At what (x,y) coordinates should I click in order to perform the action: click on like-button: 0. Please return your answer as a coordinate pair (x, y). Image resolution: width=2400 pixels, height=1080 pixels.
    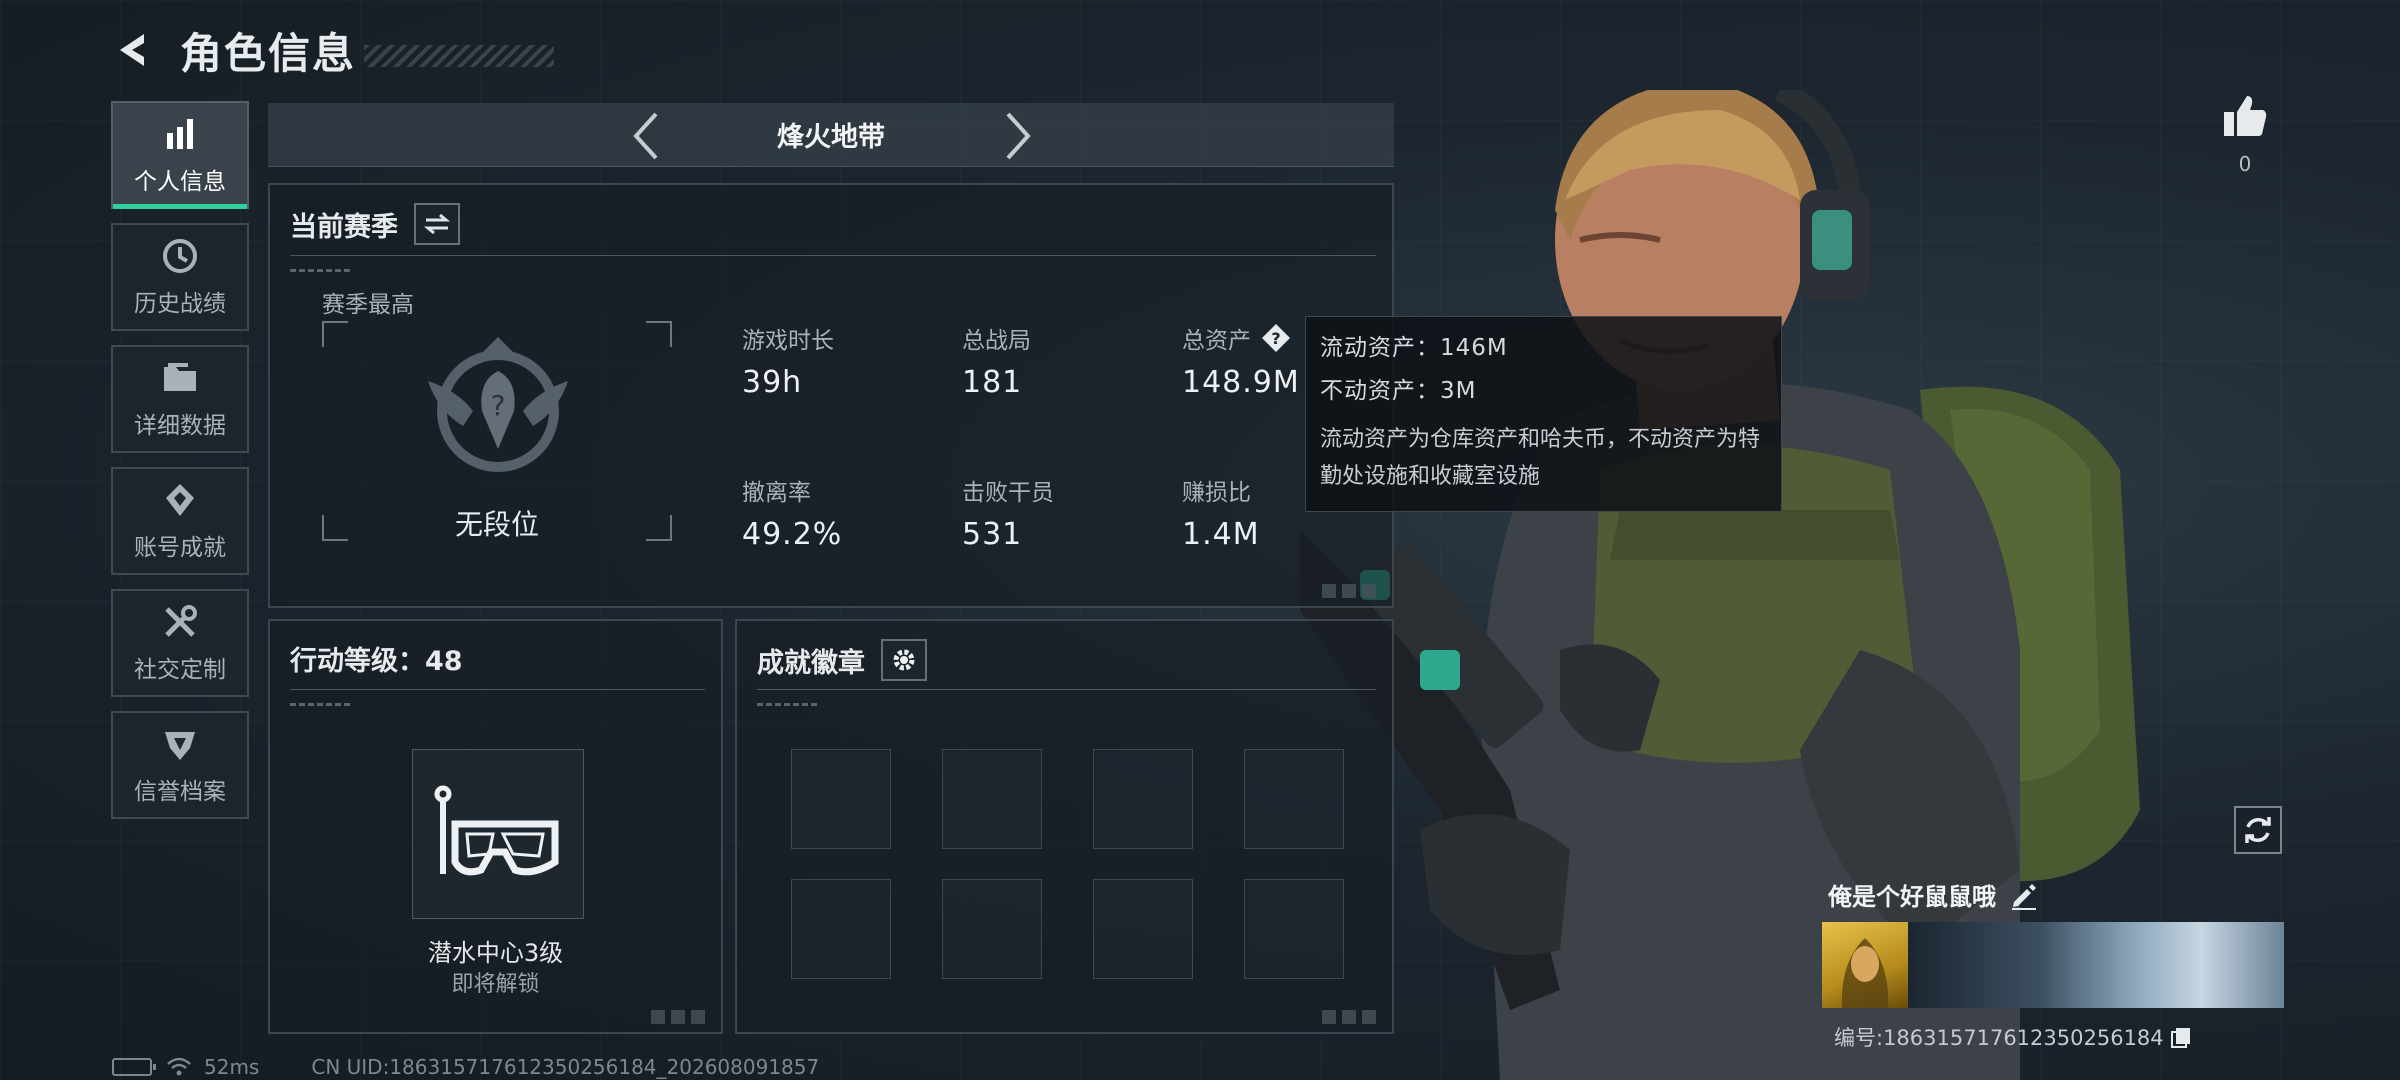
    Looking at the image, I should click on (2245, 134).